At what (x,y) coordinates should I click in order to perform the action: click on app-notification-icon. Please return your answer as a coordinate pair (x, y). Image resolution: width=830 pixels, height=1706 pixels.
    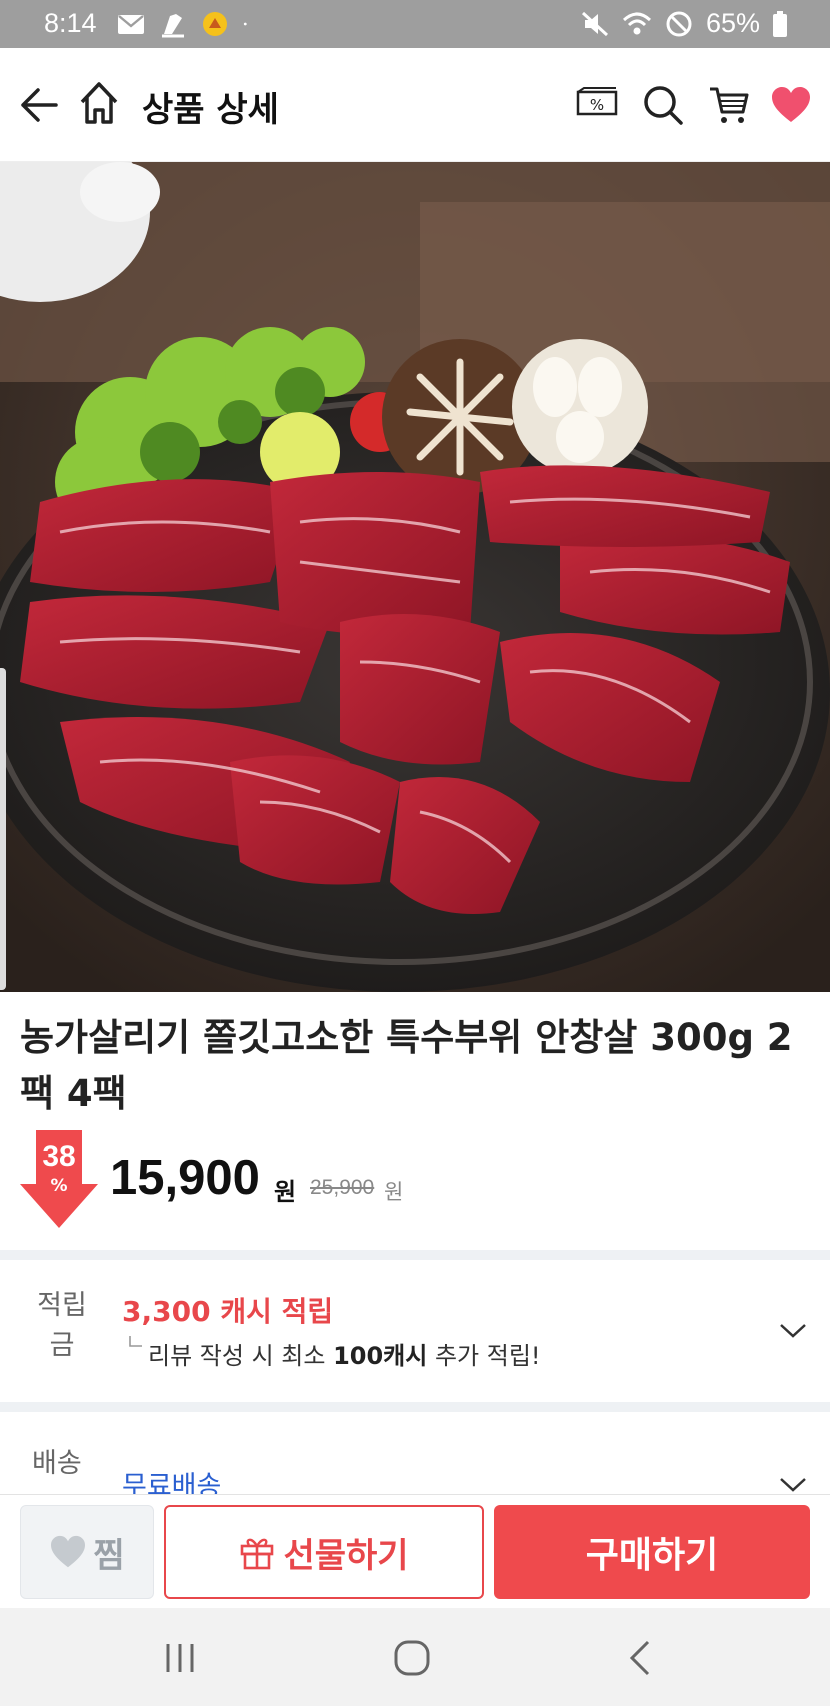
    Looking at the image, I should click on (173, 26).